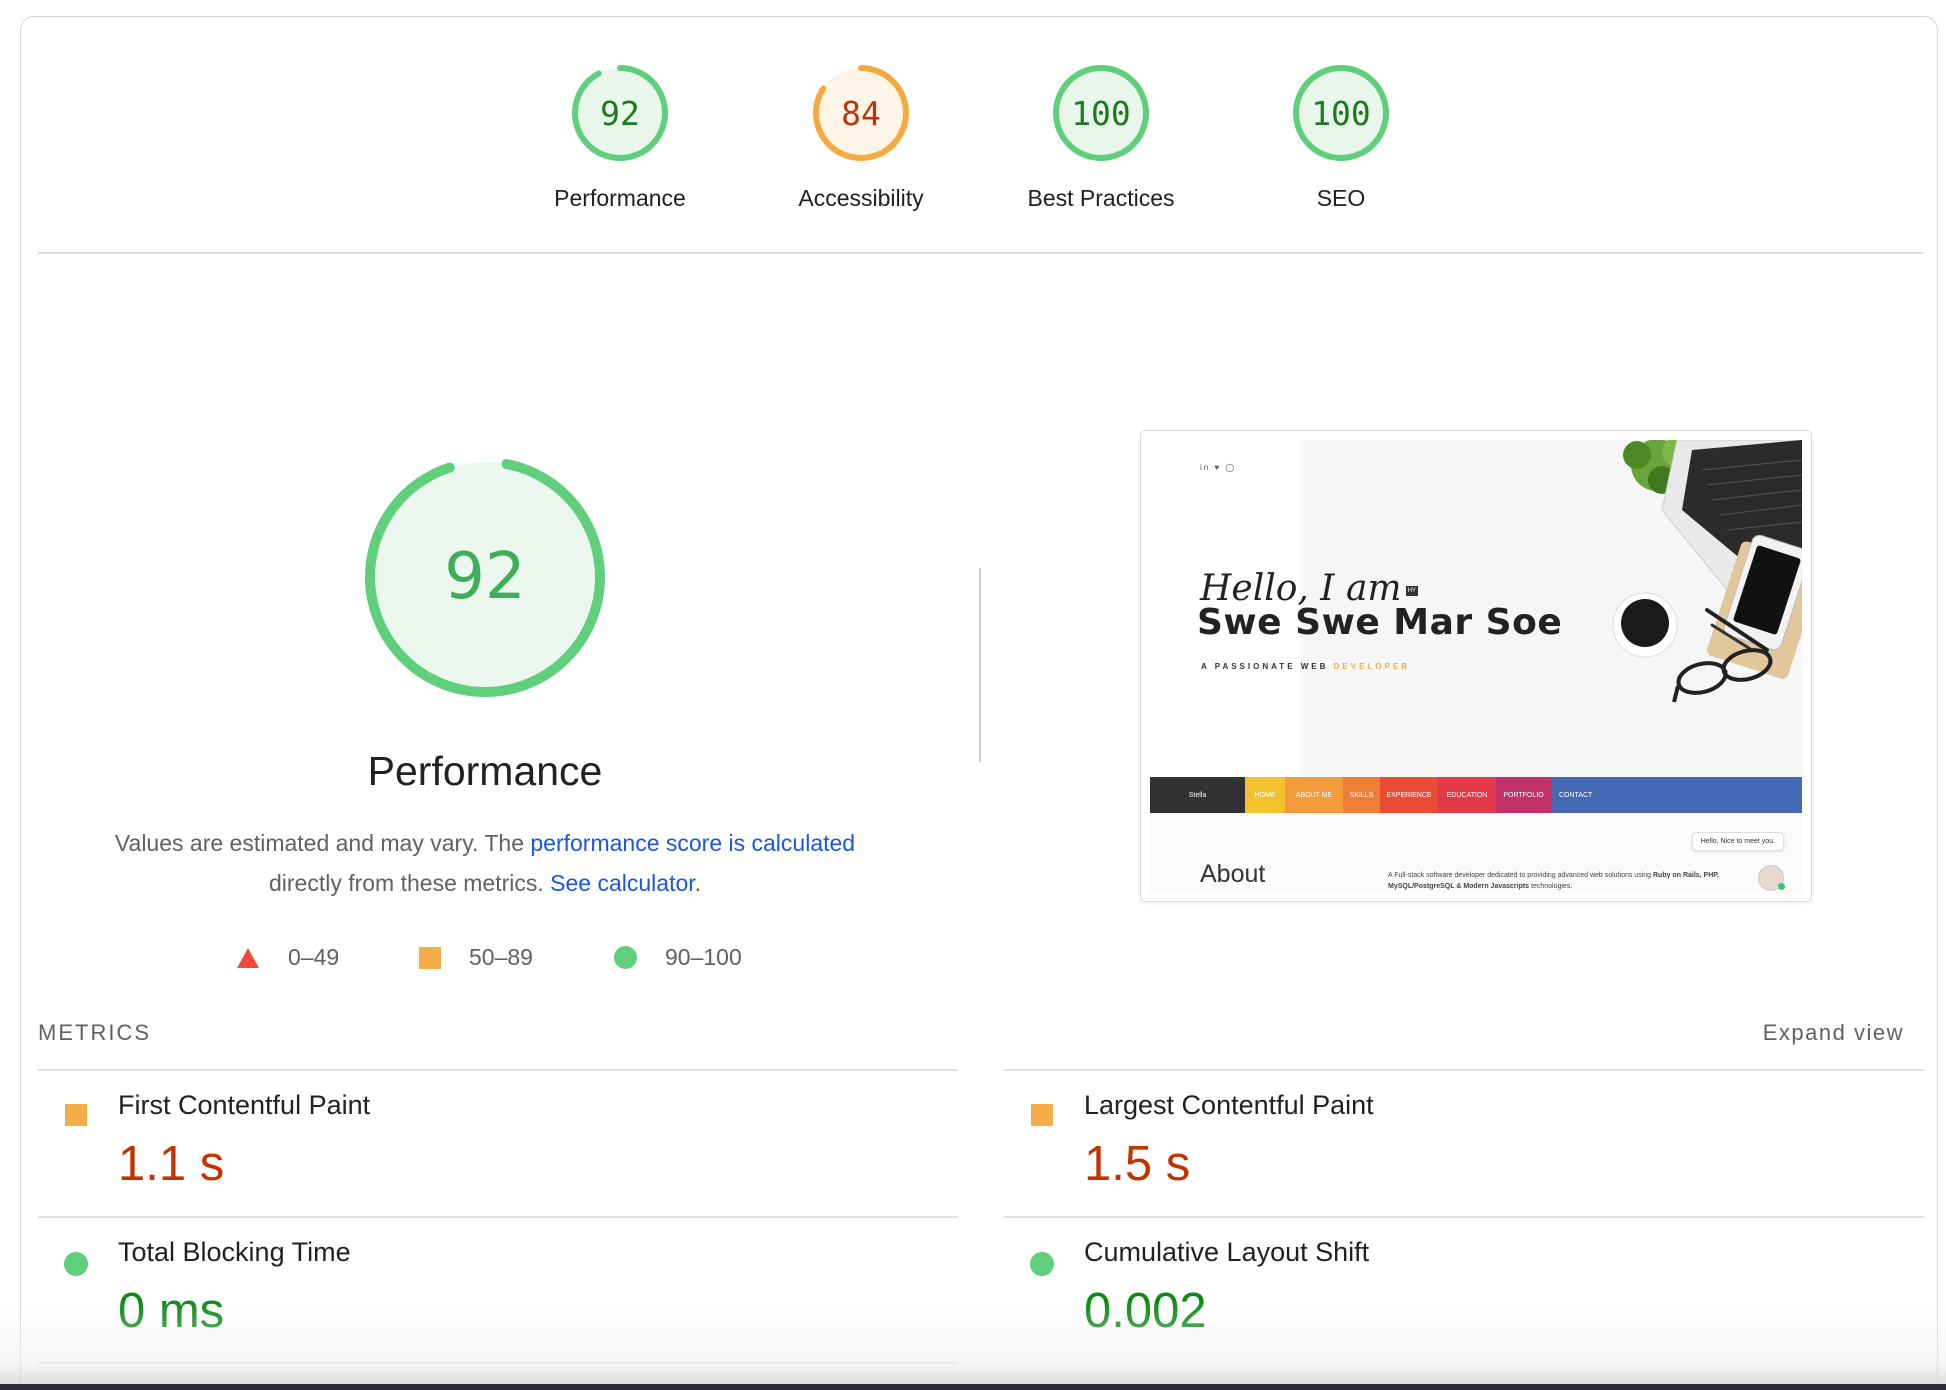  I want to click on gauge-best-practices: 100 Best Practices, so click(1101, 137).